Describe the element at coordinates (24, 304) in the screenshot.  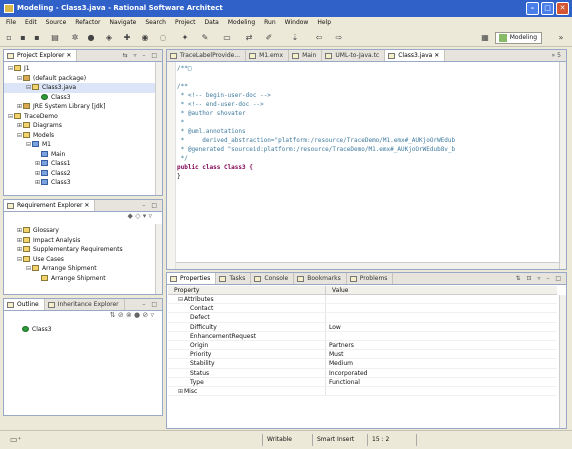
I see `tab-outline: Outline` at that location.